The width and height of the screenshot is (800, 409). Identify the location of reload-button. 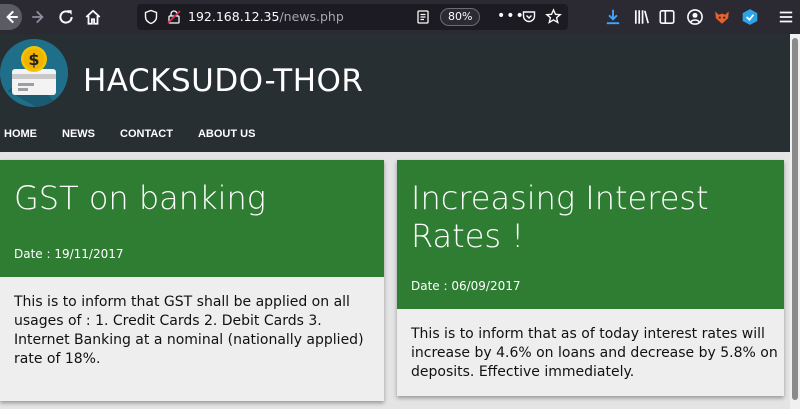
(66, 17).